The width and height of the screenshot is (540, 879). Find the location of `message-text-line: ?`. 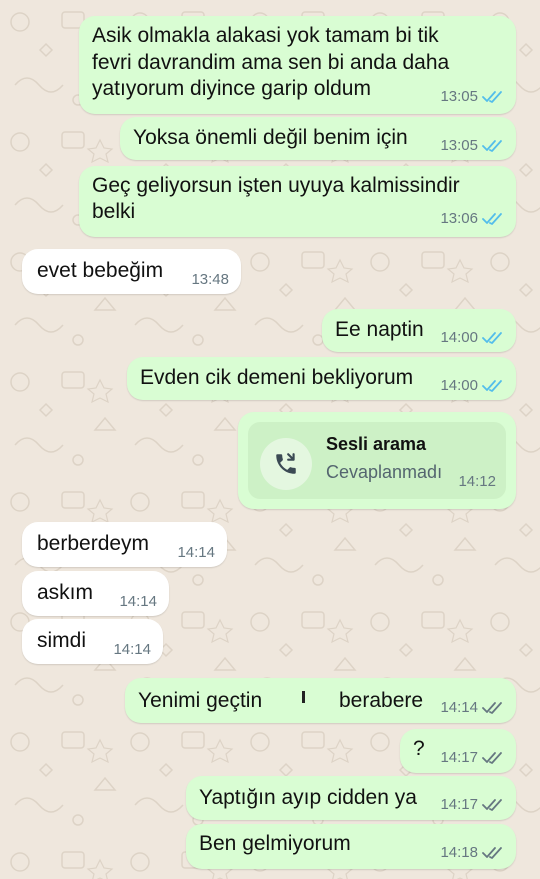

message-text-line: ? is located at coordinates (419, 748).